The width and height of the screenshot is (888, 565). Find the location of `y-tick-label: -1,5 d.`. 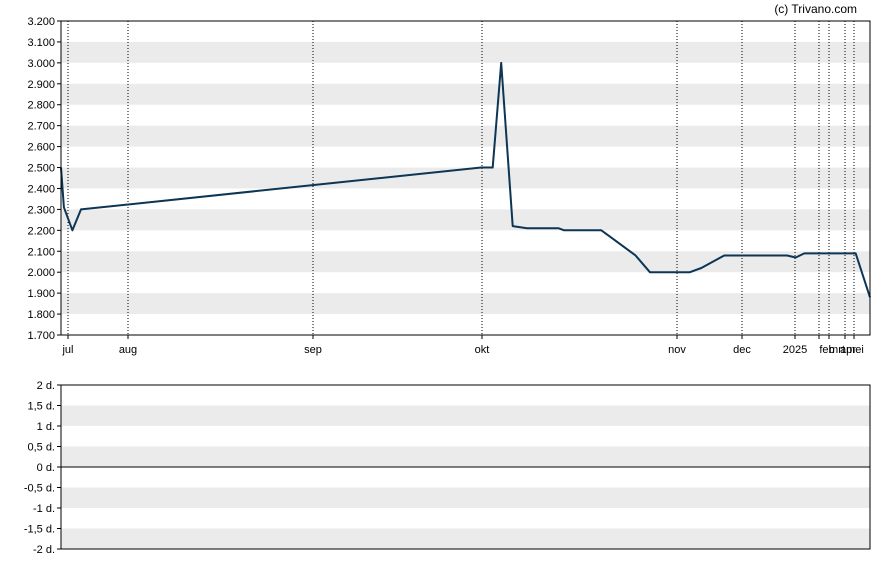

y-tick-label: -1,5 d. is located at coordinates (39, 530).